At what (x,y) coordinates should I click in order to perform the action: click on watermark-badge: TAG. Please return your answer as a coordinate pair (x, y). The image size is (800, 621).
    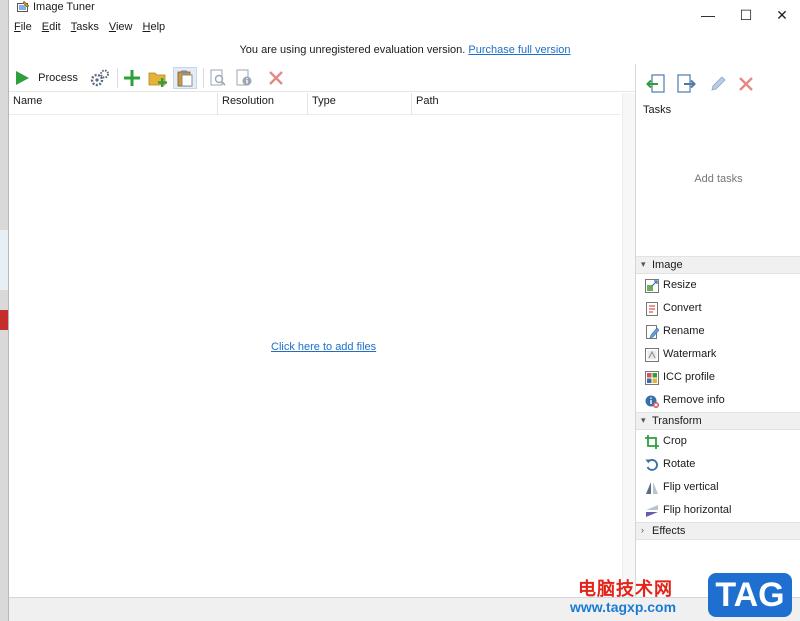
    Looking at the image, I should click on (750, 595).